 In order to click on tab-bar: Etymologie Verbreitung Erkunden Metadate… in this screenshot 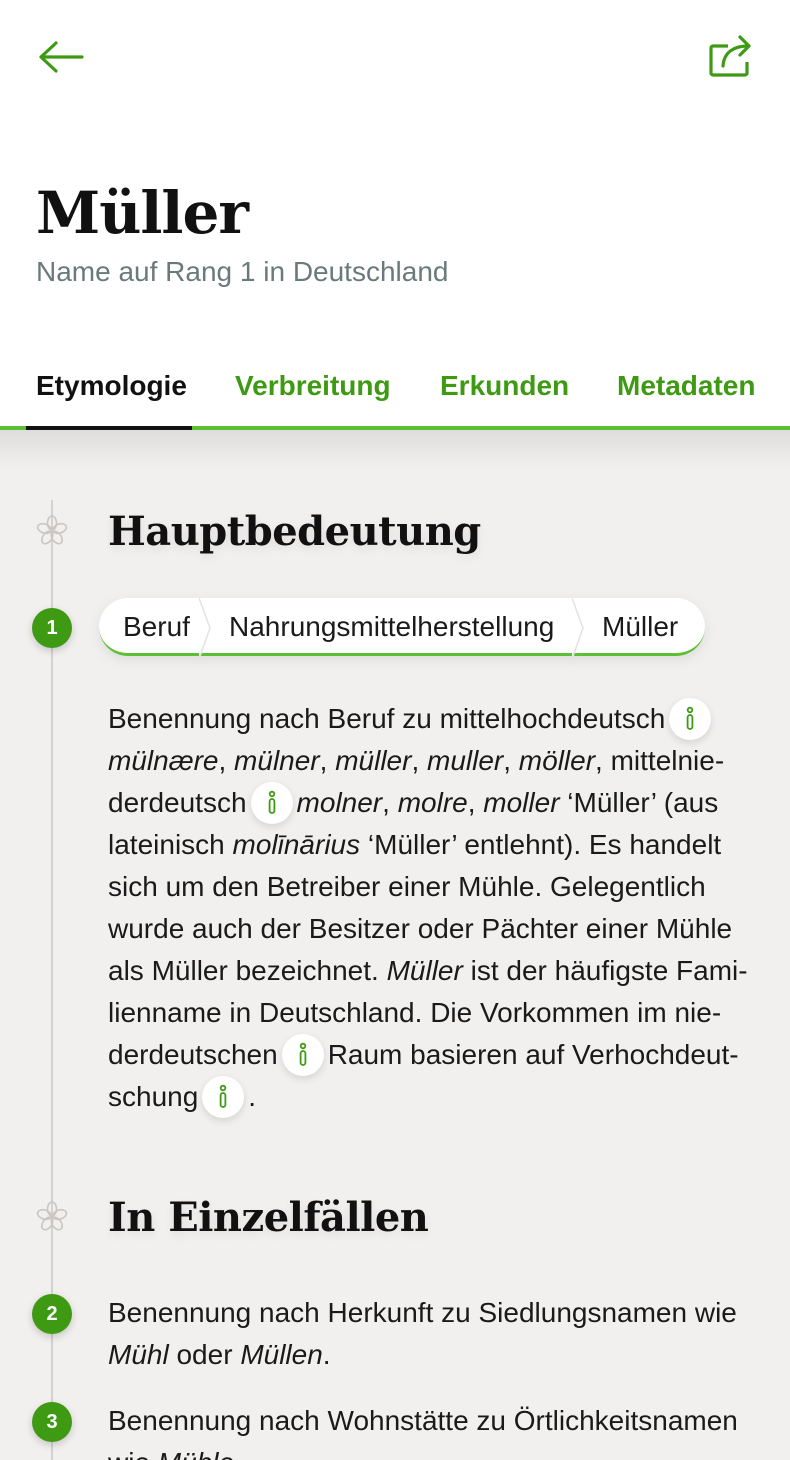, I will do `click(395, 393)`.